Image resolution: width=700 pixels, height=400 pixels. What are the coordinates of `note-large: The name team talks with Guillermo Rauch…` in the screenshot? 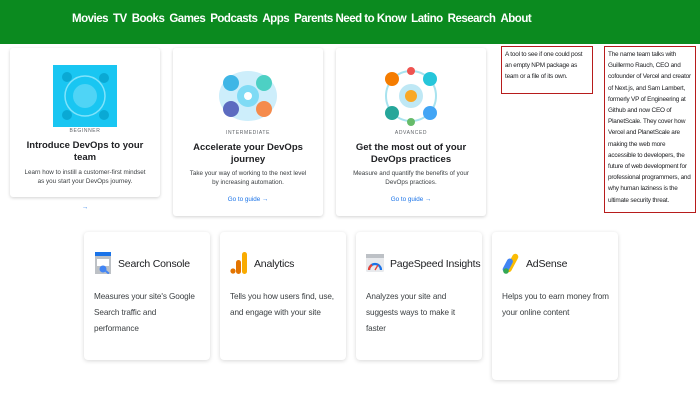 It's located at (650, 129).